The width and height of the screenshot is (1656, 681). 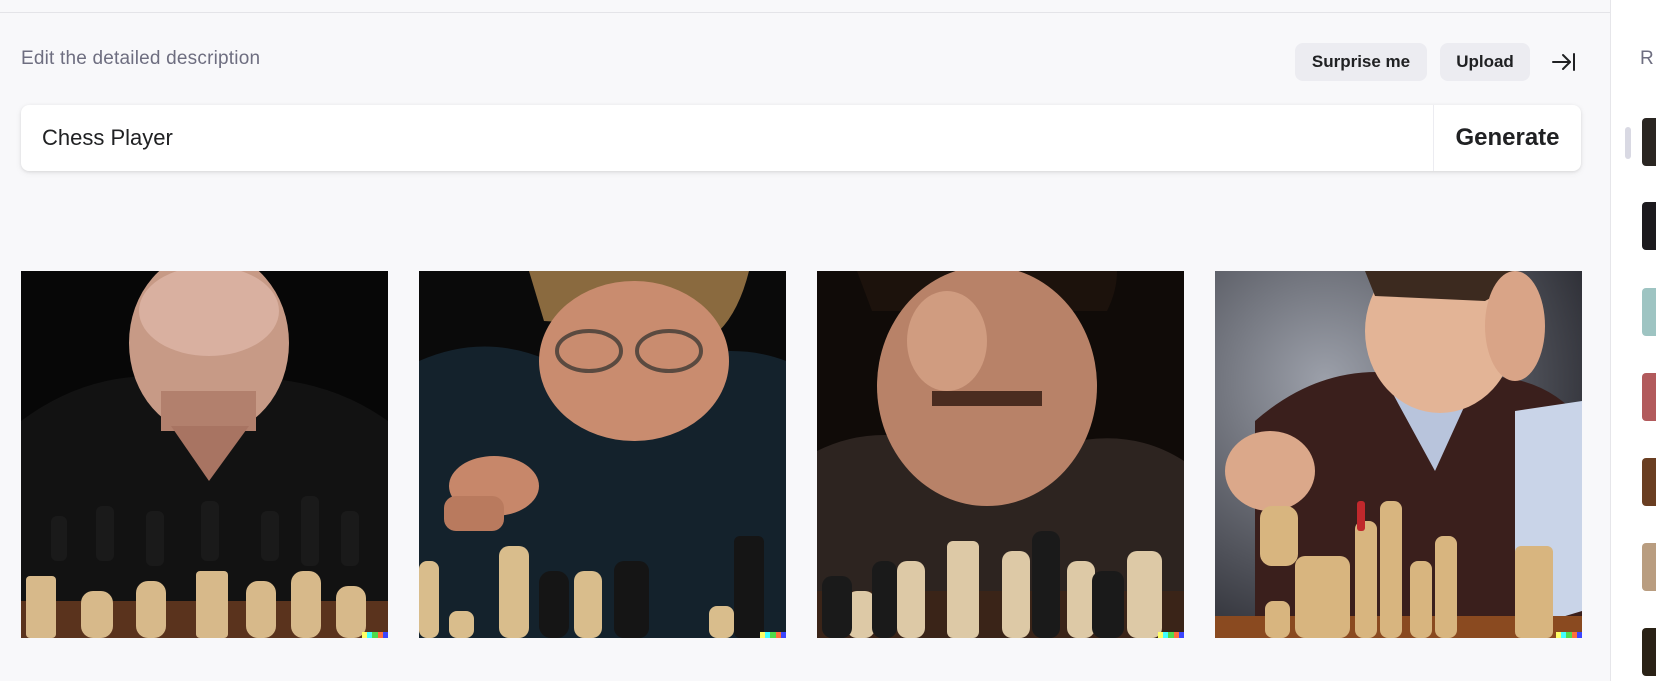 What do you see at coordinates (727, 138) in the screenshot?
I see `prompt-input` at bounding box center [727, 138].